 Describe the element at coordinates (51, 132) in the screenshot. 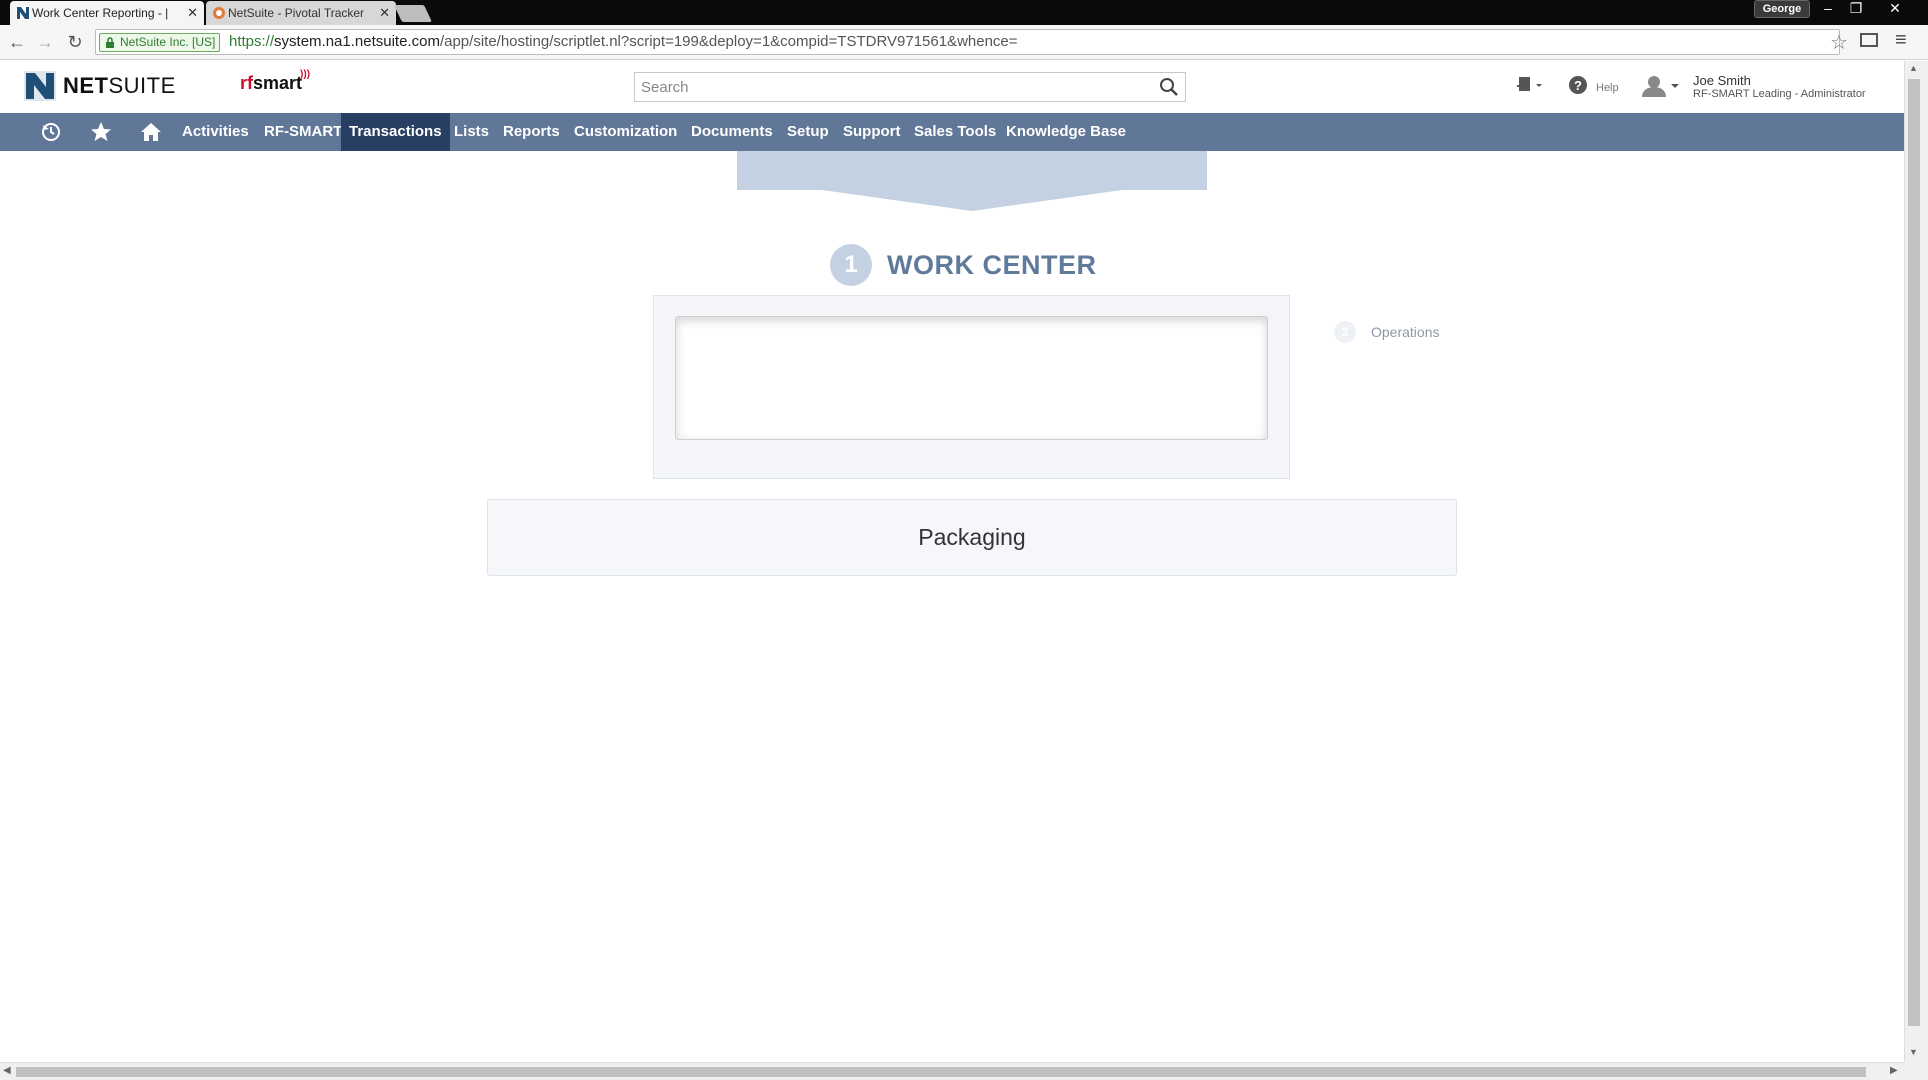

I see `recent-records-icon` at that location.